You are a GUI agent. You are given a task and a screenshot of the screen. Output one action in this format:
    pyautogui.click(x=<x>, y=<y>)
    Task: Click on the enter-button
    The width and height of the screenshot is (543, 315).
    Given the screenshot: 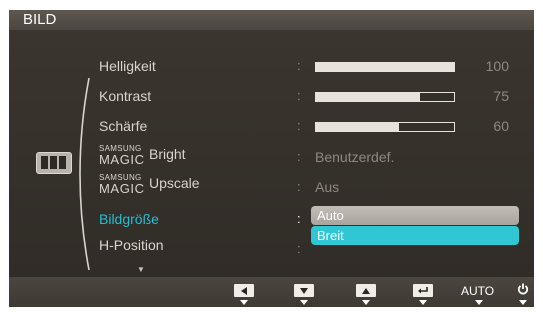 What is the action you would take?
    pyautogui.click(x=423, y=290)
    